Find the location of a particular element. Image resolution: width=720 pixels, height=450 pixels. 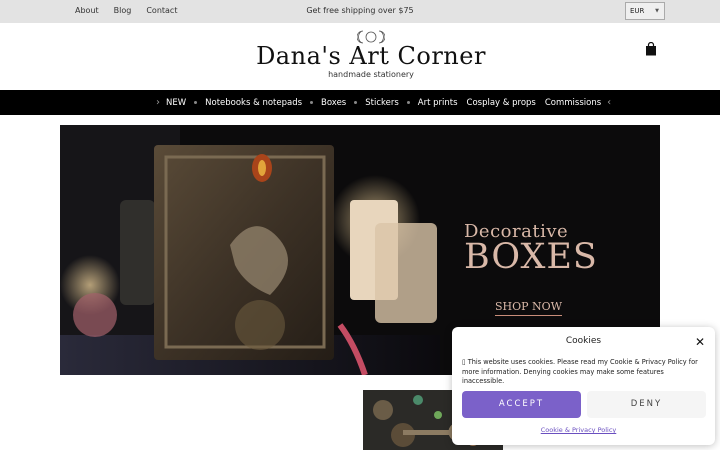

shop-now-button: SHOP NOW is located at coordinates (528, 308).